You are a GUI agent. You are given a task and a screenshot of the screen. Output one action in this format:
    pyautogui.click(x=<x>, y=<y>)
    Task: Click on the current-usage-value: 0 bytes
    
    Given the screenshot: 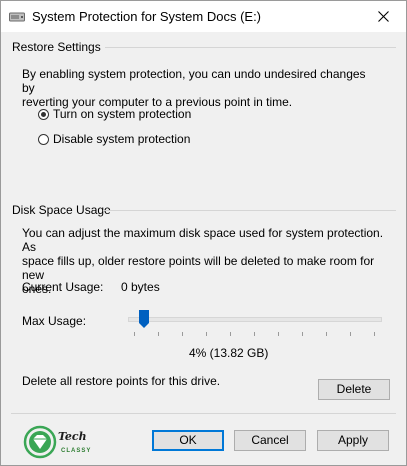 What is the action you would take?
    pyautogui.click(x=140, y=287)
    